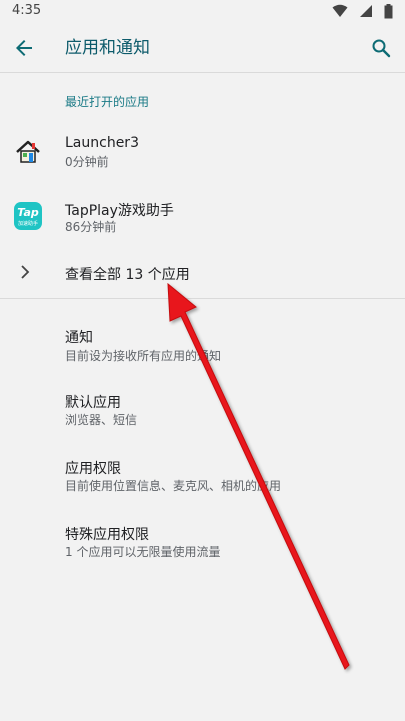  Describe the element at coordinates (143, 356) in the screenshot. I see `settings-item-subtitle: 目前设为接收所有应用的通知` at that location.